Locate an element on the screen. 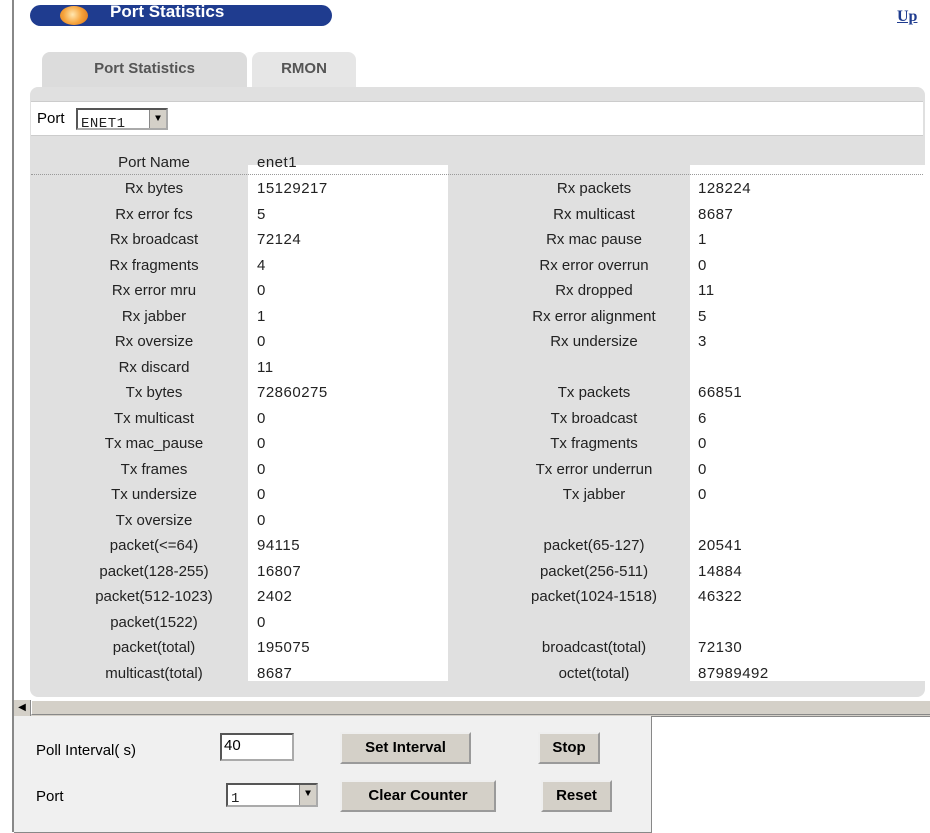 Image resolution: width=930 pixels, height=833 pixels. reset-button: Reset is located at coordinates (576, 796).